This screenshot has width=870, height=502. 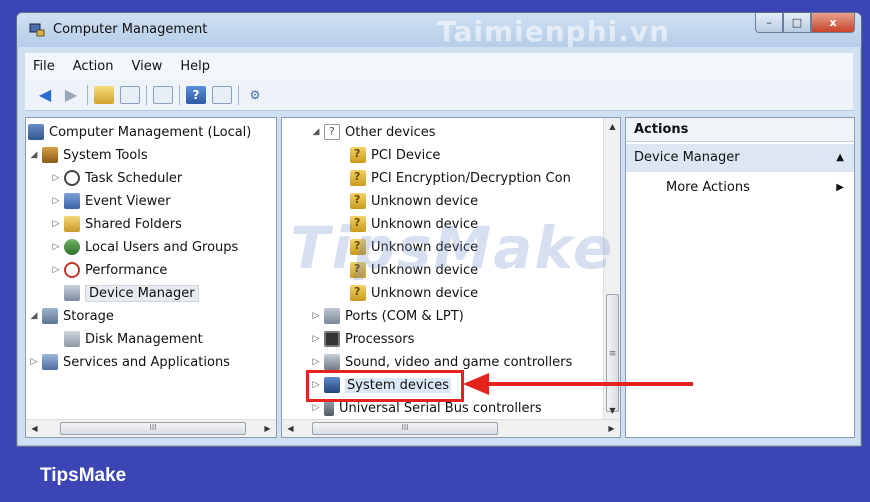 I want to click on unknown-category-icon, so click(x=332, y=132).